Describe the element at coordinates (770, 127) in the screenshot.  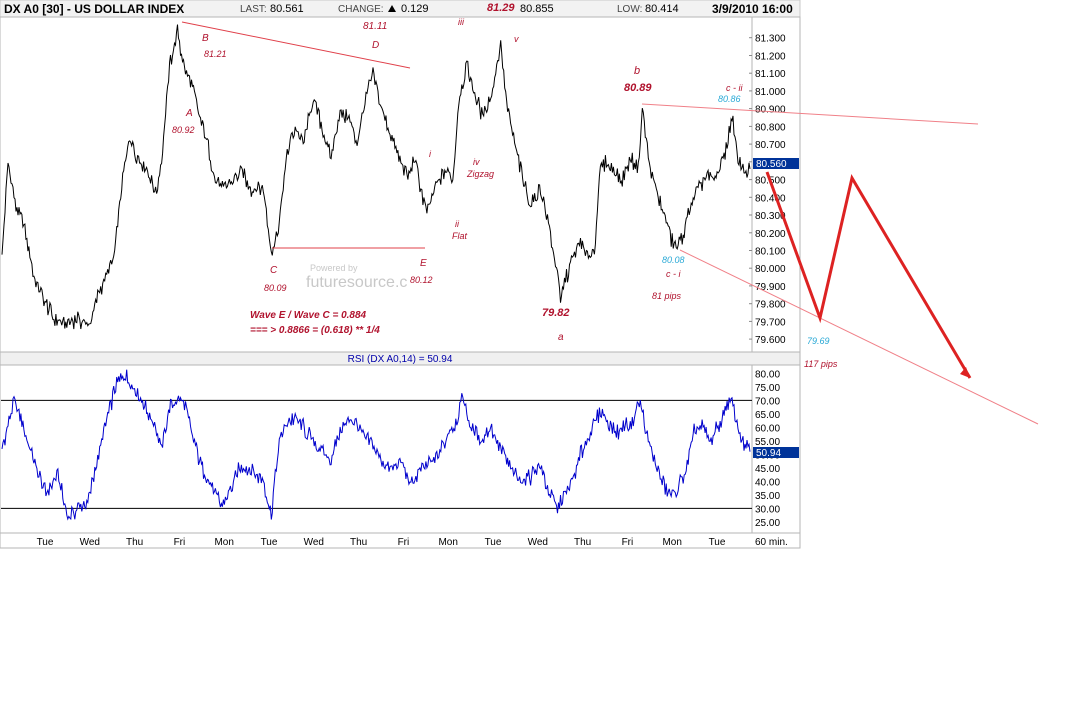
I see `price-y-tick-label: 80.800` at that location.